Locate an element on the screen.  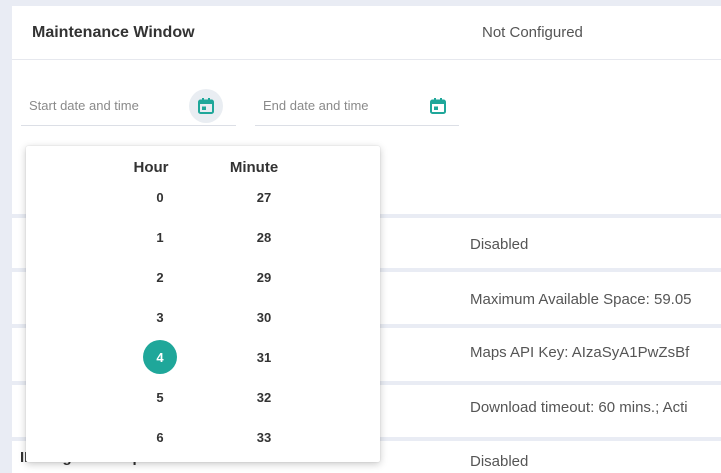
minute-option: 27 is located at coordinates (264, 197).